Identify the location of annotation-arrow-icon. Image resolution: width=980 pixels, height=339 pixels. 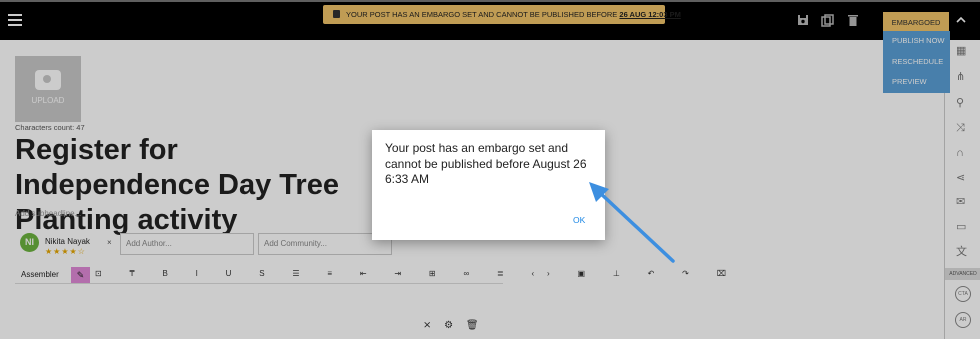
(632, 222).